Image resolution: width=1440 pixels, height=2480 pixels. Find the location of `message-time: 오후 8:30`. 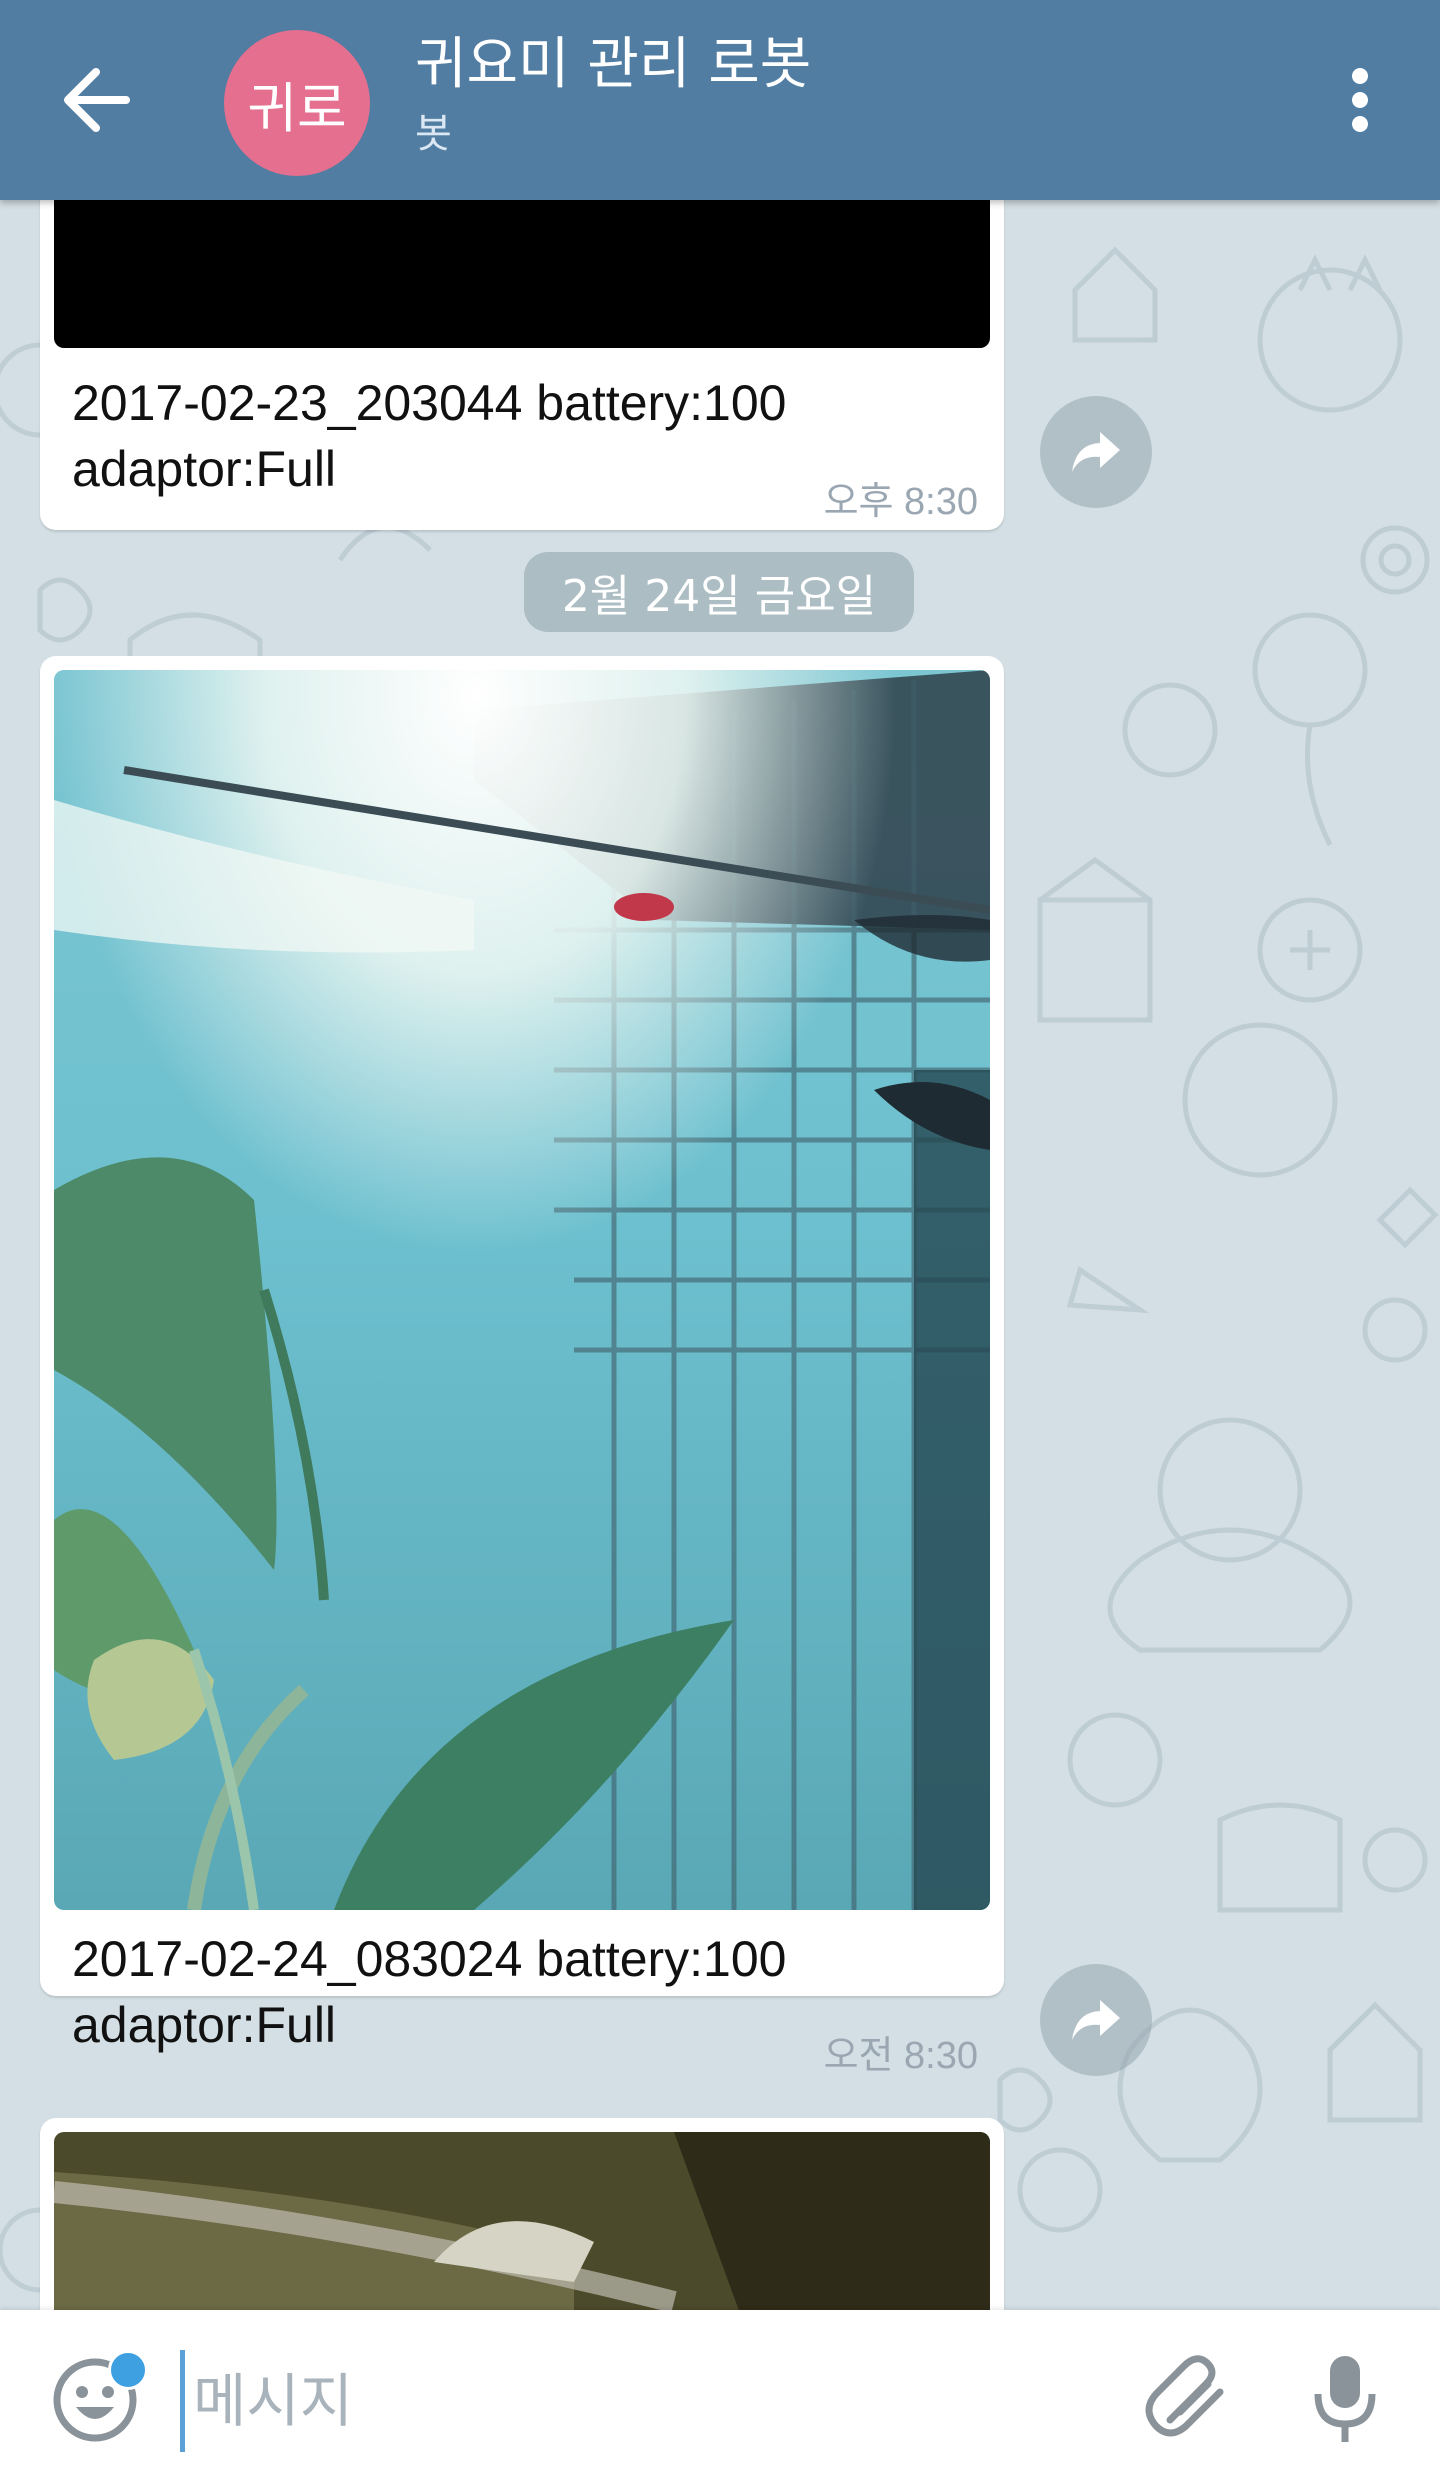

message-time: 오후 8:30 is located at coordinates (900, 502).